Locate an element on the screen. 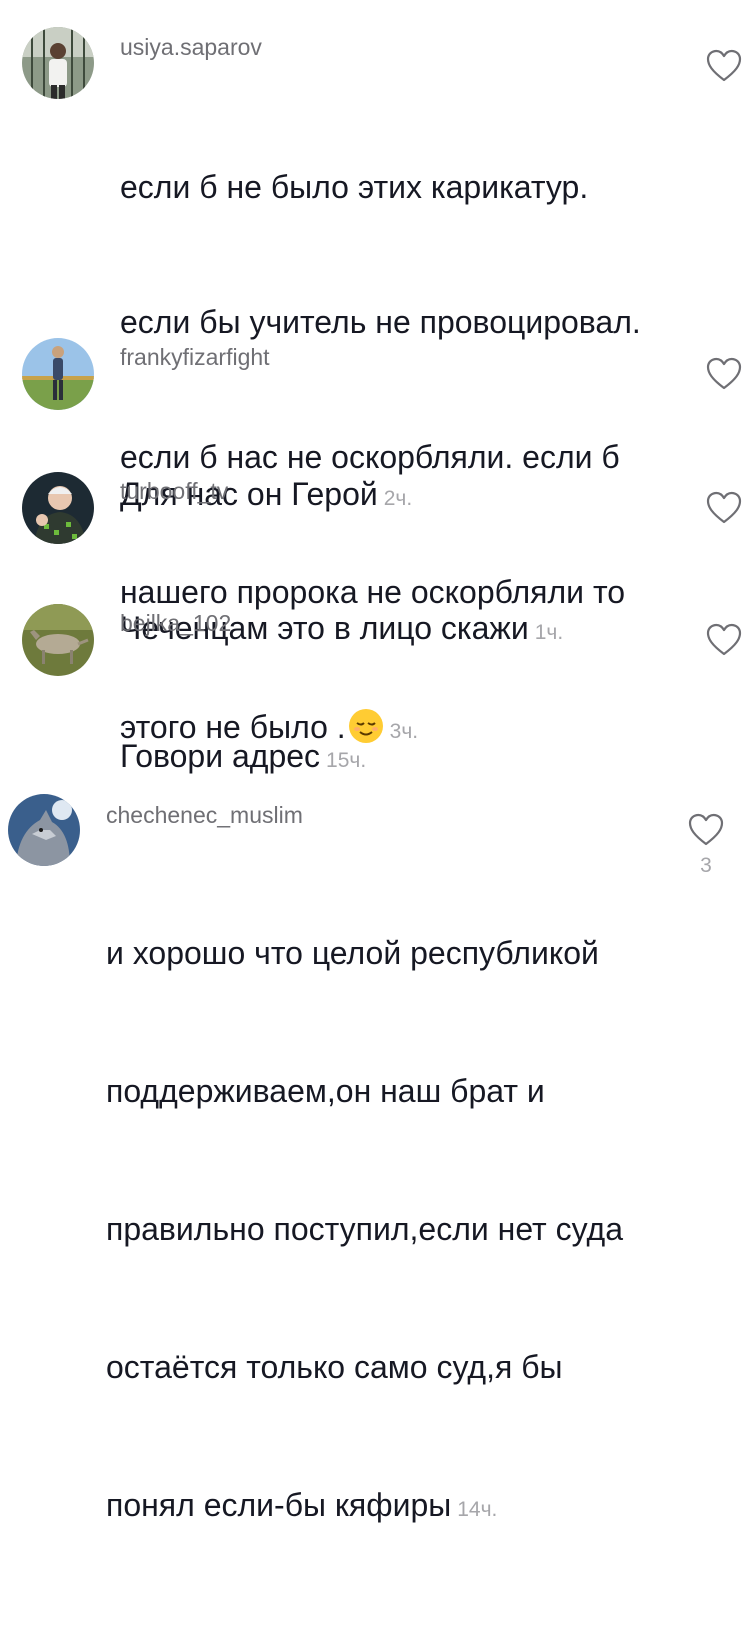 The height and width of the screenshot is (1625, 756). comment-username: usiya.saparov is located at coordinates (191, 47).